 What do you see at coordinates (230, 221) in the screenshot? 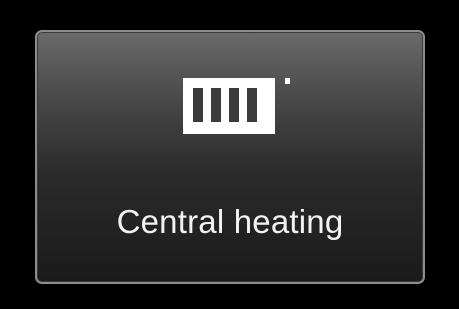
I see `tile-label: Central heating` at bounding box center [230, 221].